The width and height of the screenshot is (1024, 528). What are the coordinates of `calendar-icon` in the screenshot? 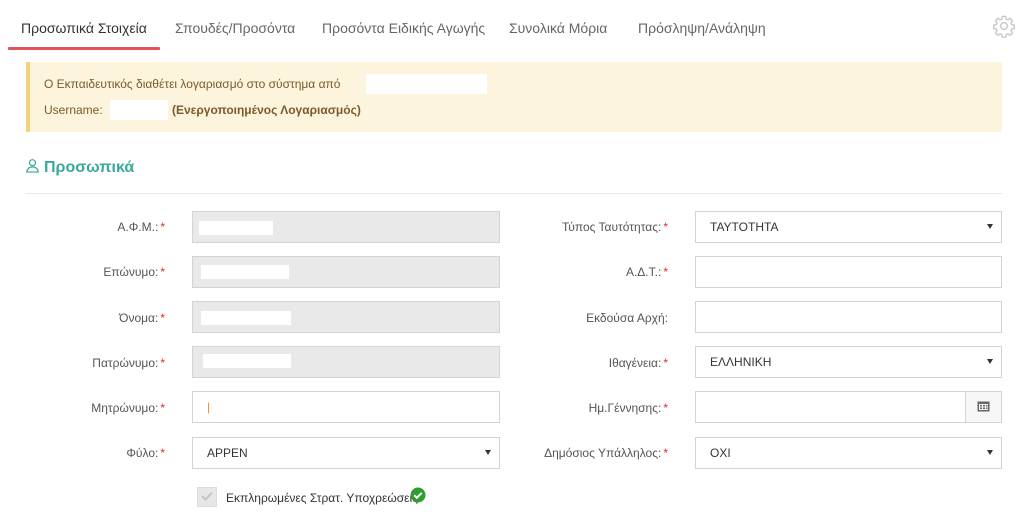 It's located at (983, 407).